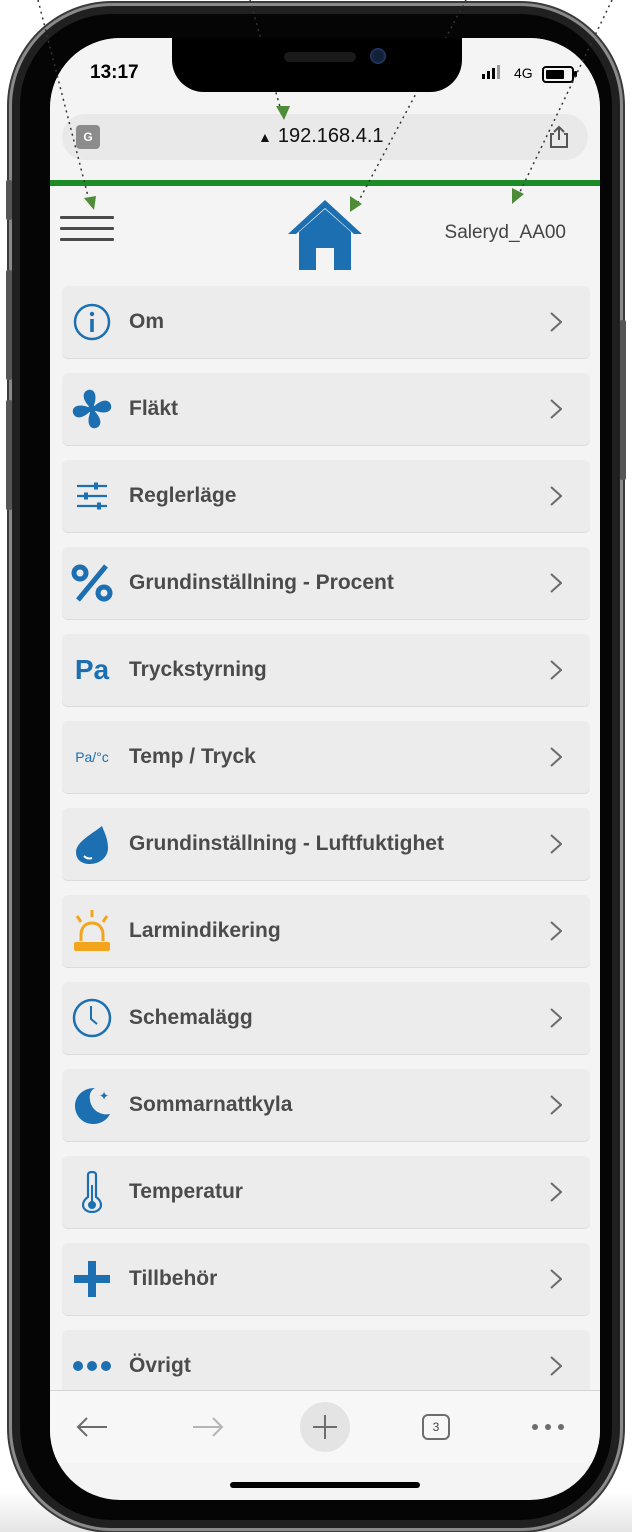 The width and height of the screenshot is (632, 1532). I want to click on browser-toolbar: 3, so click(325, 1426).